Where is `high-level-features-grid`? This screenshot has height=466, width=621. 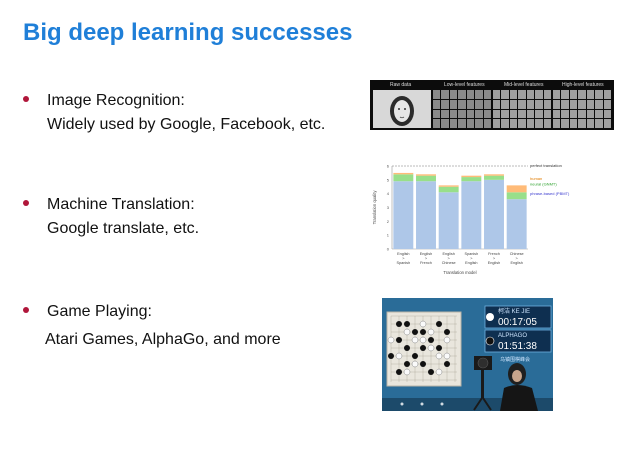
high-level-features-grid is located at coordinates (582, 109).